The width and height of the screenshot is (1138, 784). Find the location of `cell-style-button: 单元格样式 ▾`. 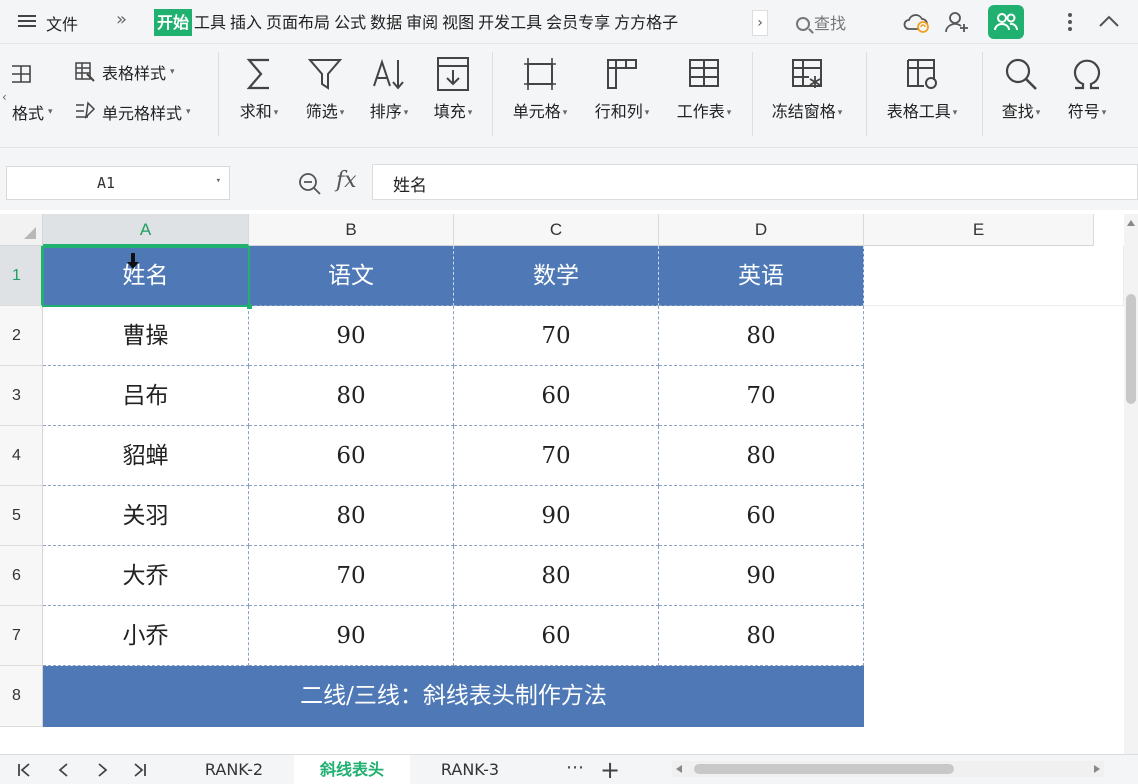

cell-style-button: 单元格样式 ▾ is located at coordinates (132, 112).